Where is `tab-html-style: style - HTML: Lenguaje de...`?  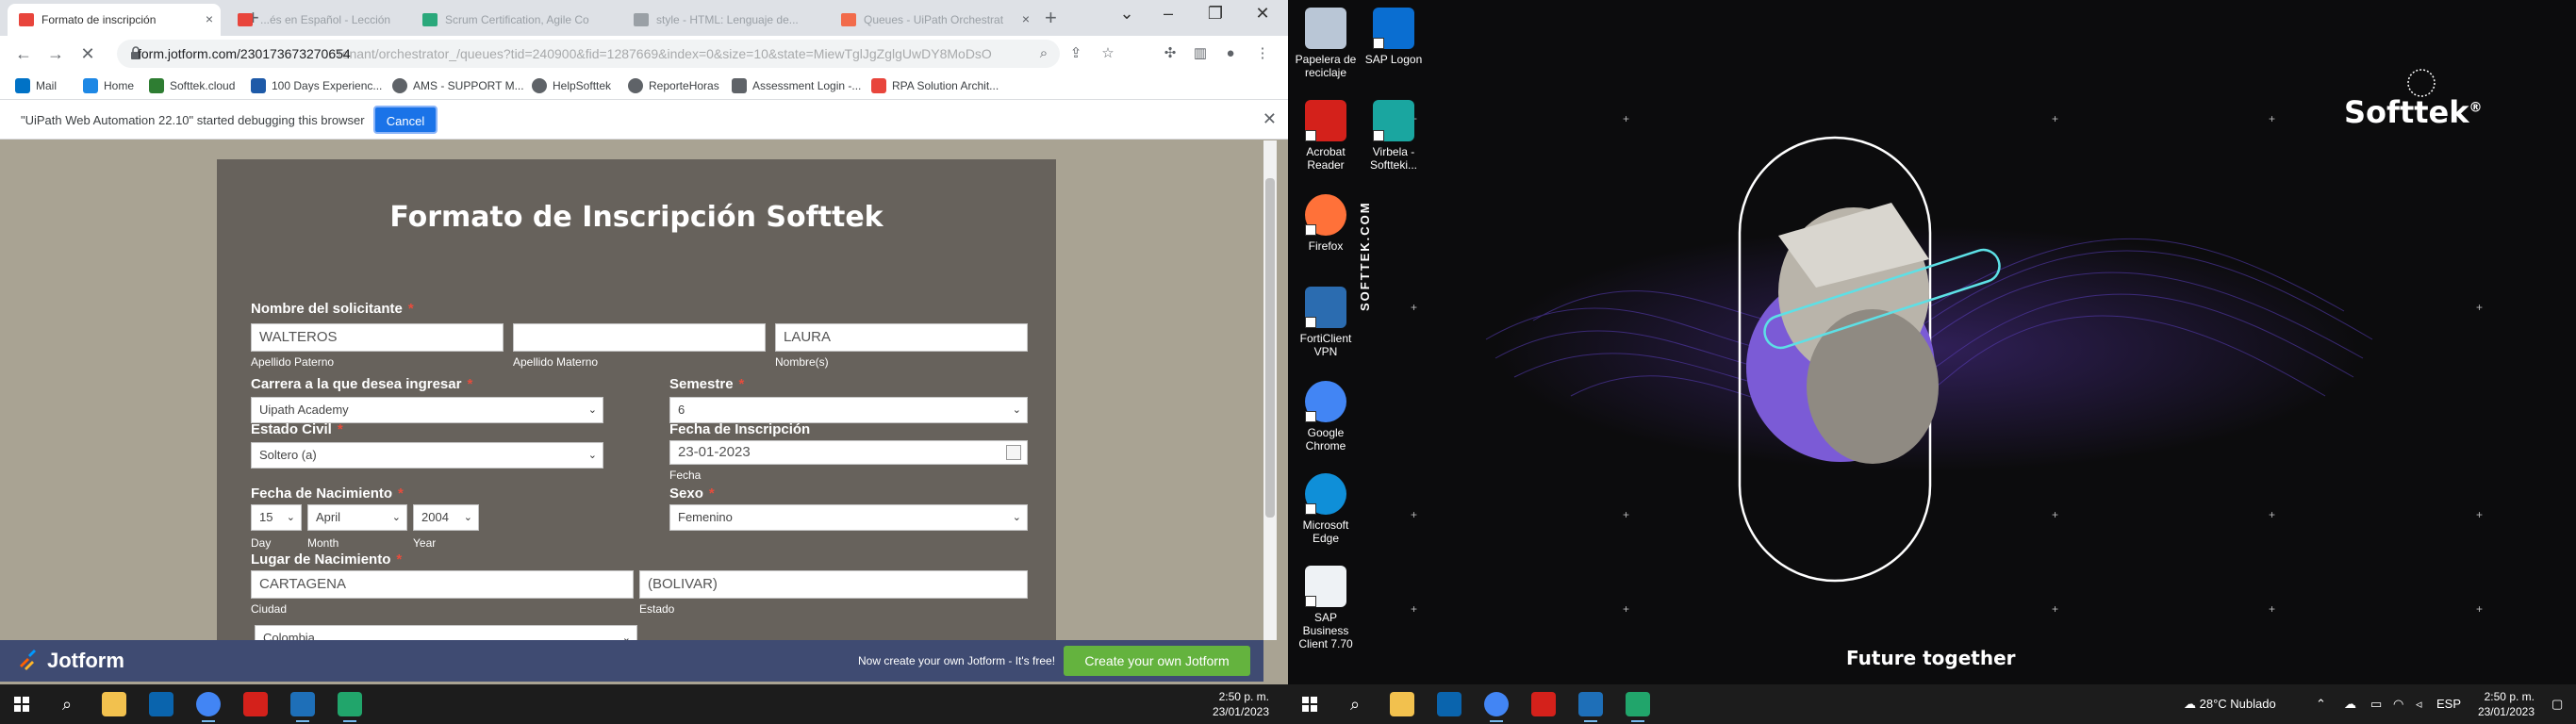 tab-html-style: style - HTML: Lenguaje de... is located at coordinates (716, 20).